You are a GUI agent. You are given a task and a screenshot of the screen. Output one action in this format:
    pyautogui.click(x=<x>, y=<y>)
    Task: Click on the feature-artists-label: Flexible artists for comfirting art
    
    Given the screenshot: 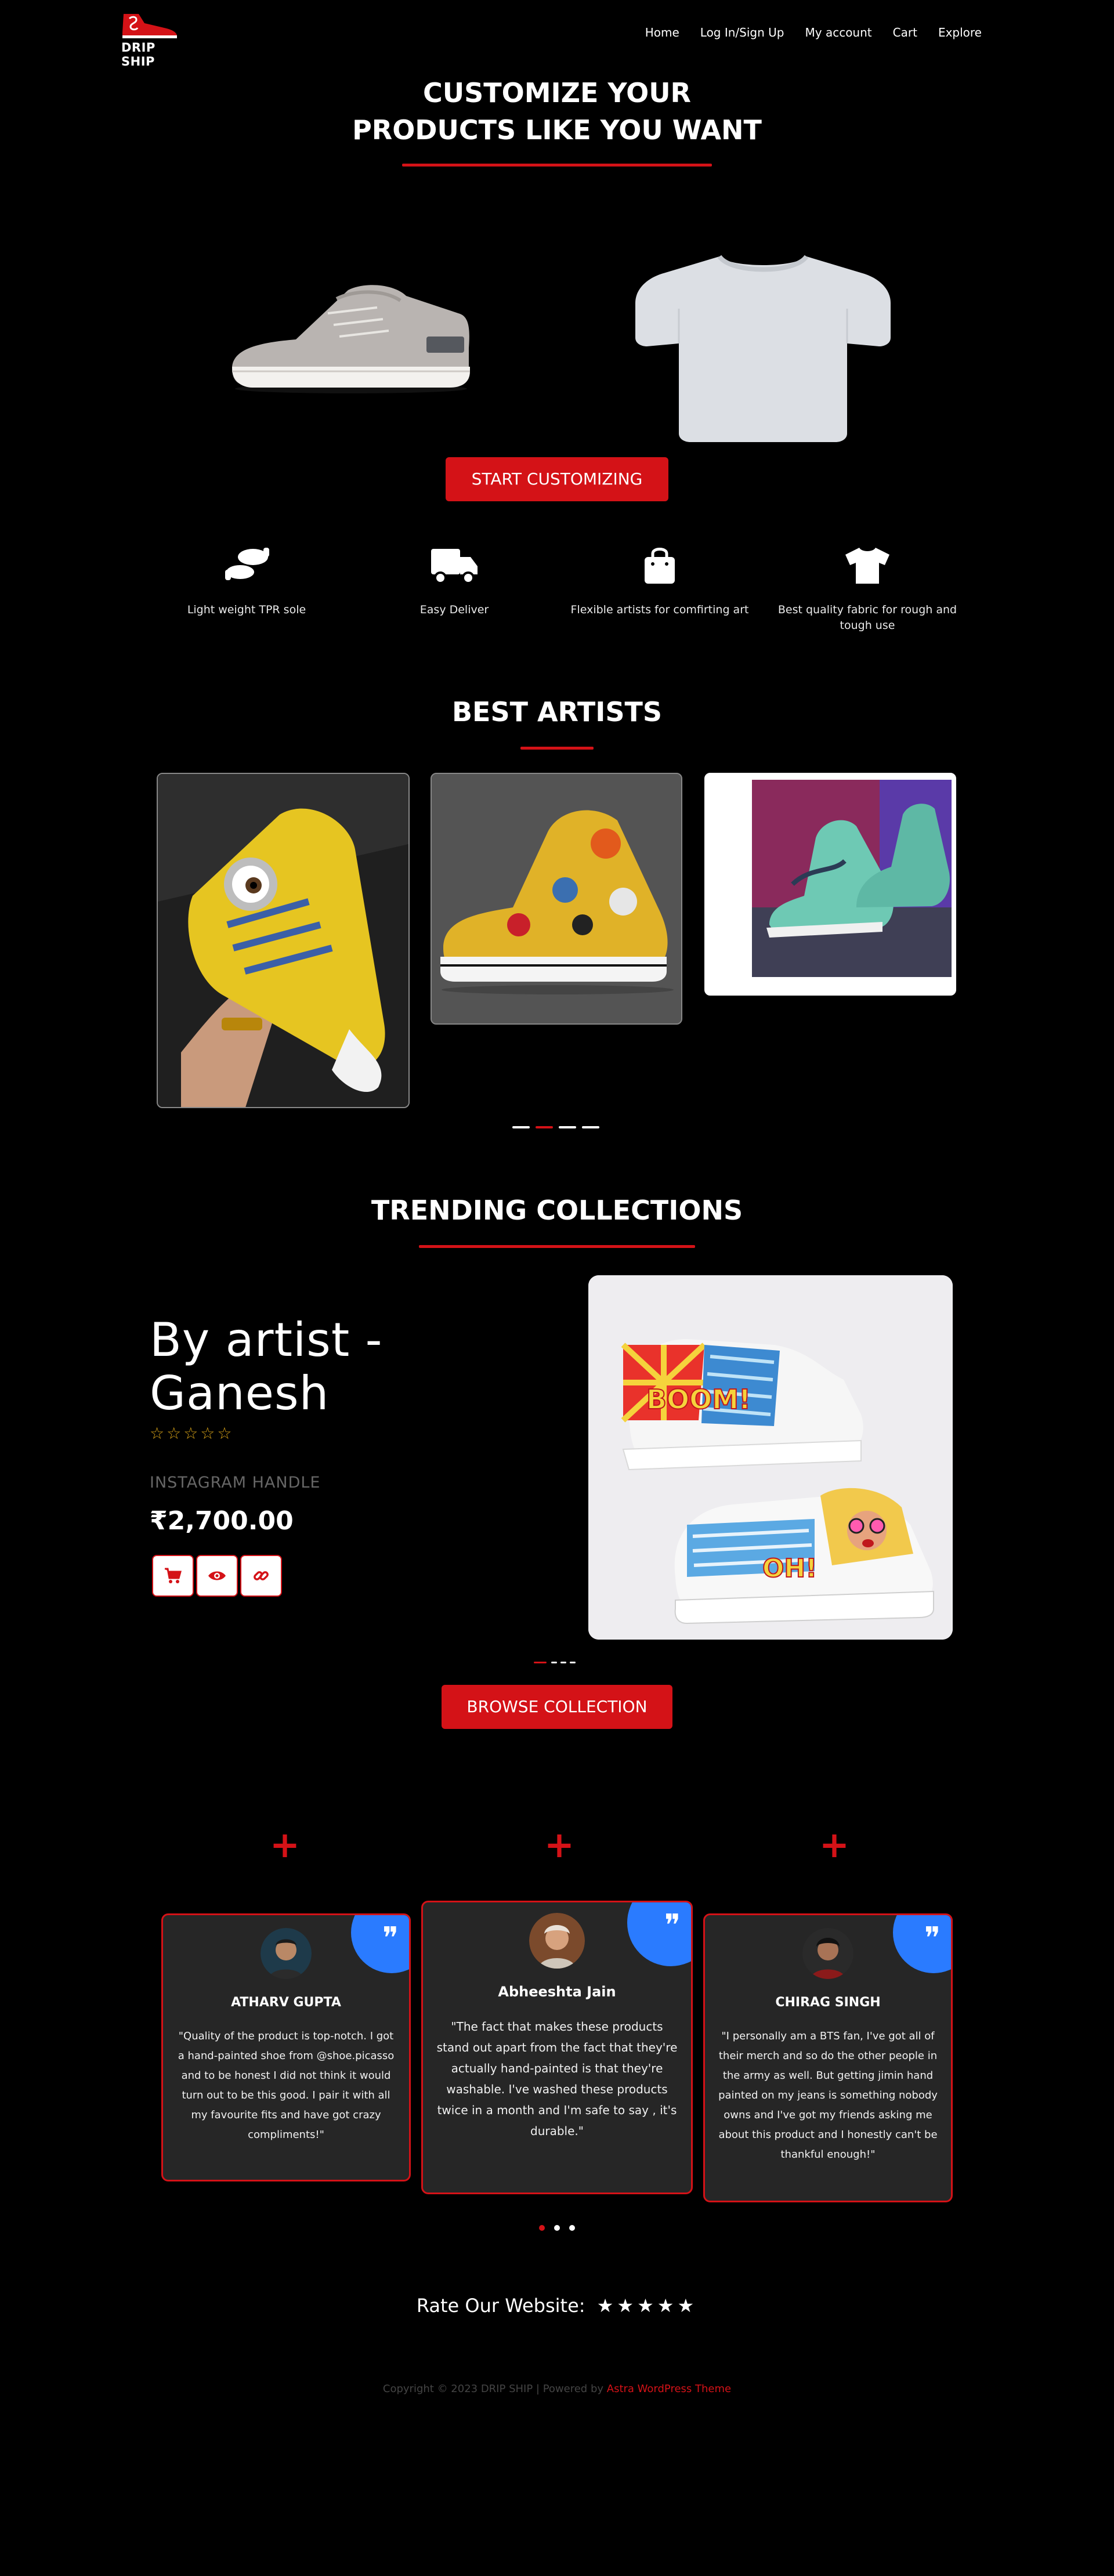 What is the action you would take?
    pyautogui.click(x=659, y=609)
    